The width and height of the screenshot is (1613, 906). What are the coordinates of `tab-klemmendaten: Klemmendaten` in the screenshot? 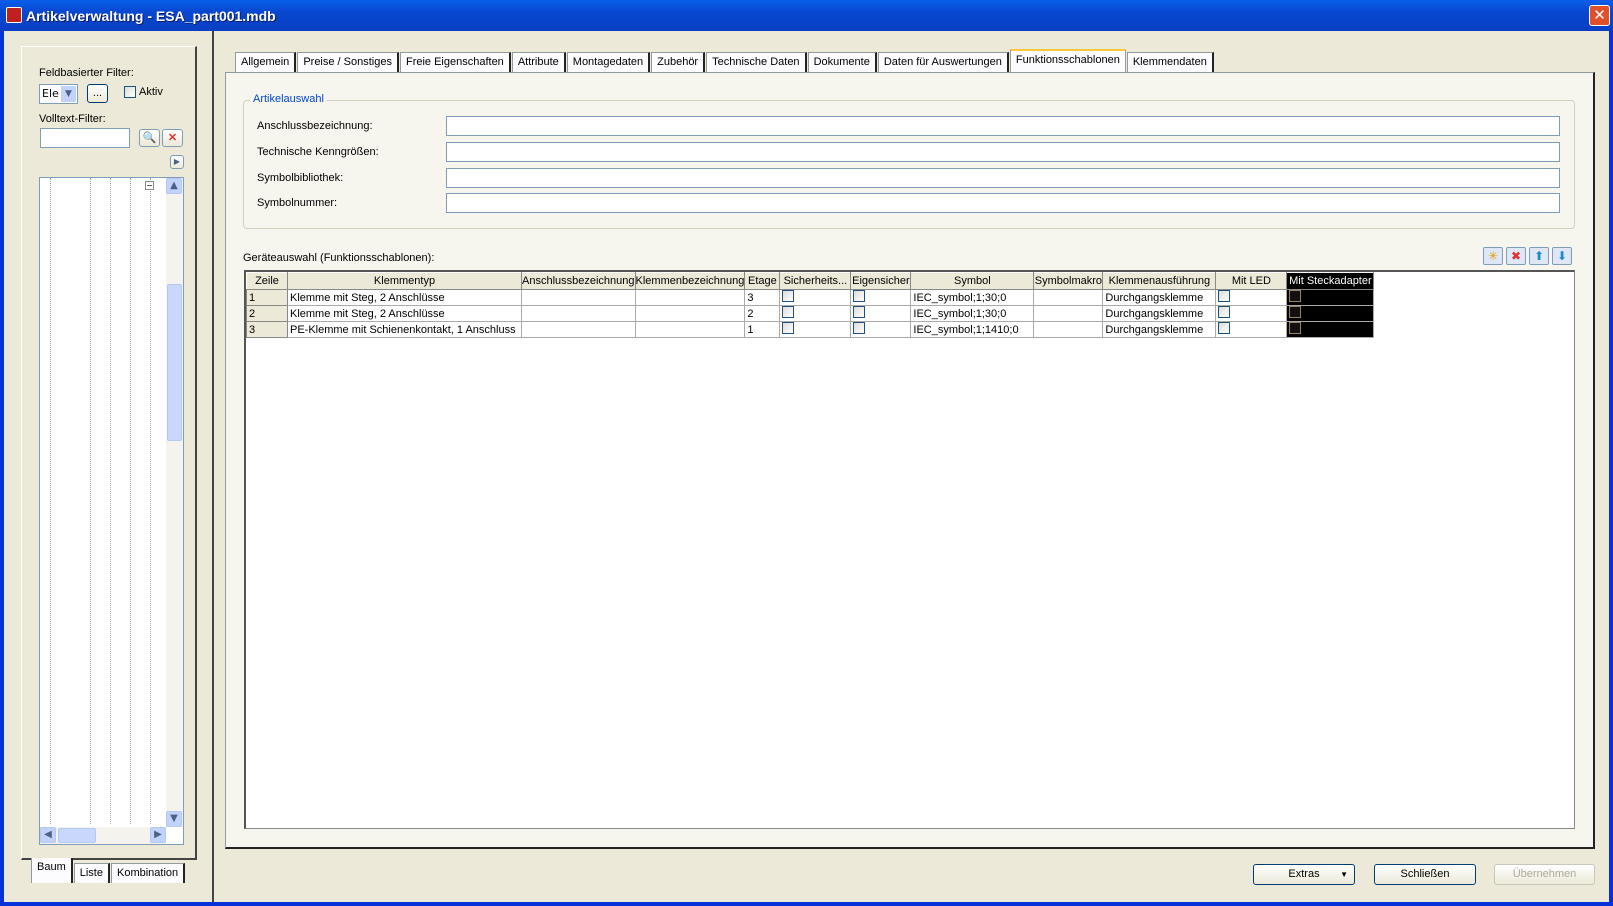 It's located at (1170, 62).